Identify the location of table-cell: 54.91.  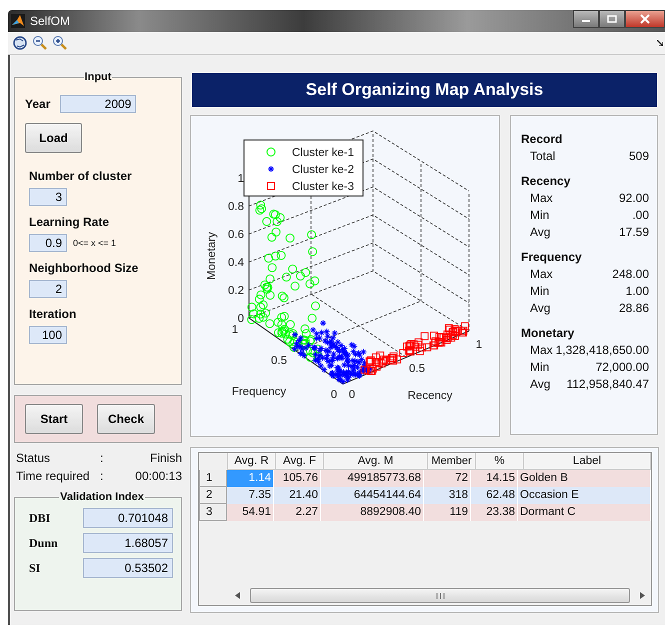
(250, 512).